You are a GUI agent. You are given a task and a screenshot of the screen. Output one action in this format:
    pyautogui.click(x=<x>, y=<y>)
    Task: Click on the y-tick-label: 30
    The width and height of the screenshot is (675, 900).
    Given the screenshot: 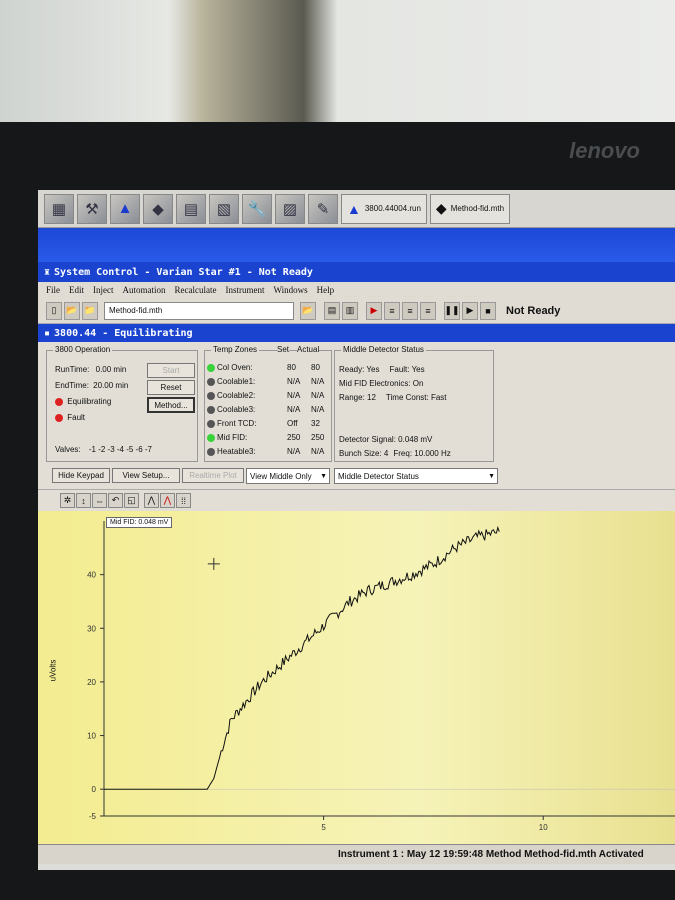 What is the action you would take?
    pyautogui.click(x=91, y=628)
    